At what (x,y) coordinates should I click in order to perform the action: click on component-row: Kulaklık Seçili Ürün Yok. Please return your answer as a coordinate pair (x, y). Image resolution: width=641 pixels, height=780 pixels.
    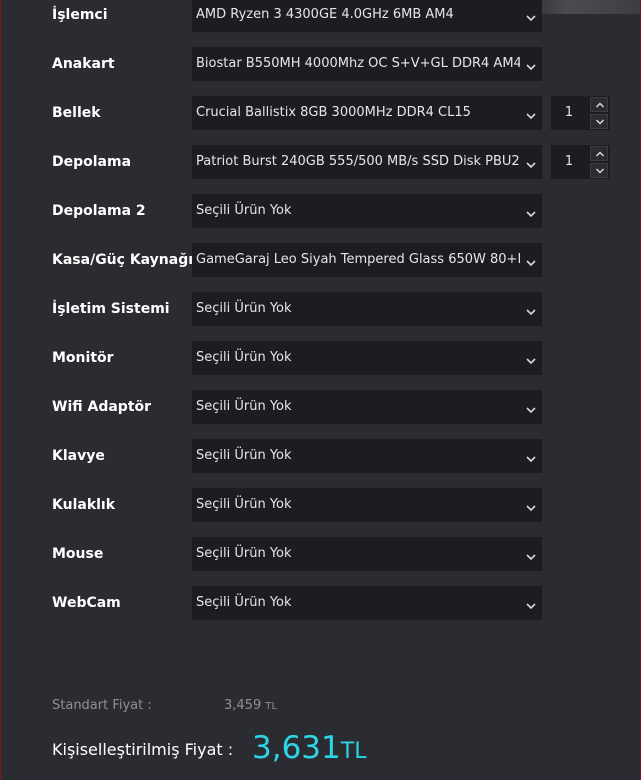
    Looking at the image, I should click on (321, 505).